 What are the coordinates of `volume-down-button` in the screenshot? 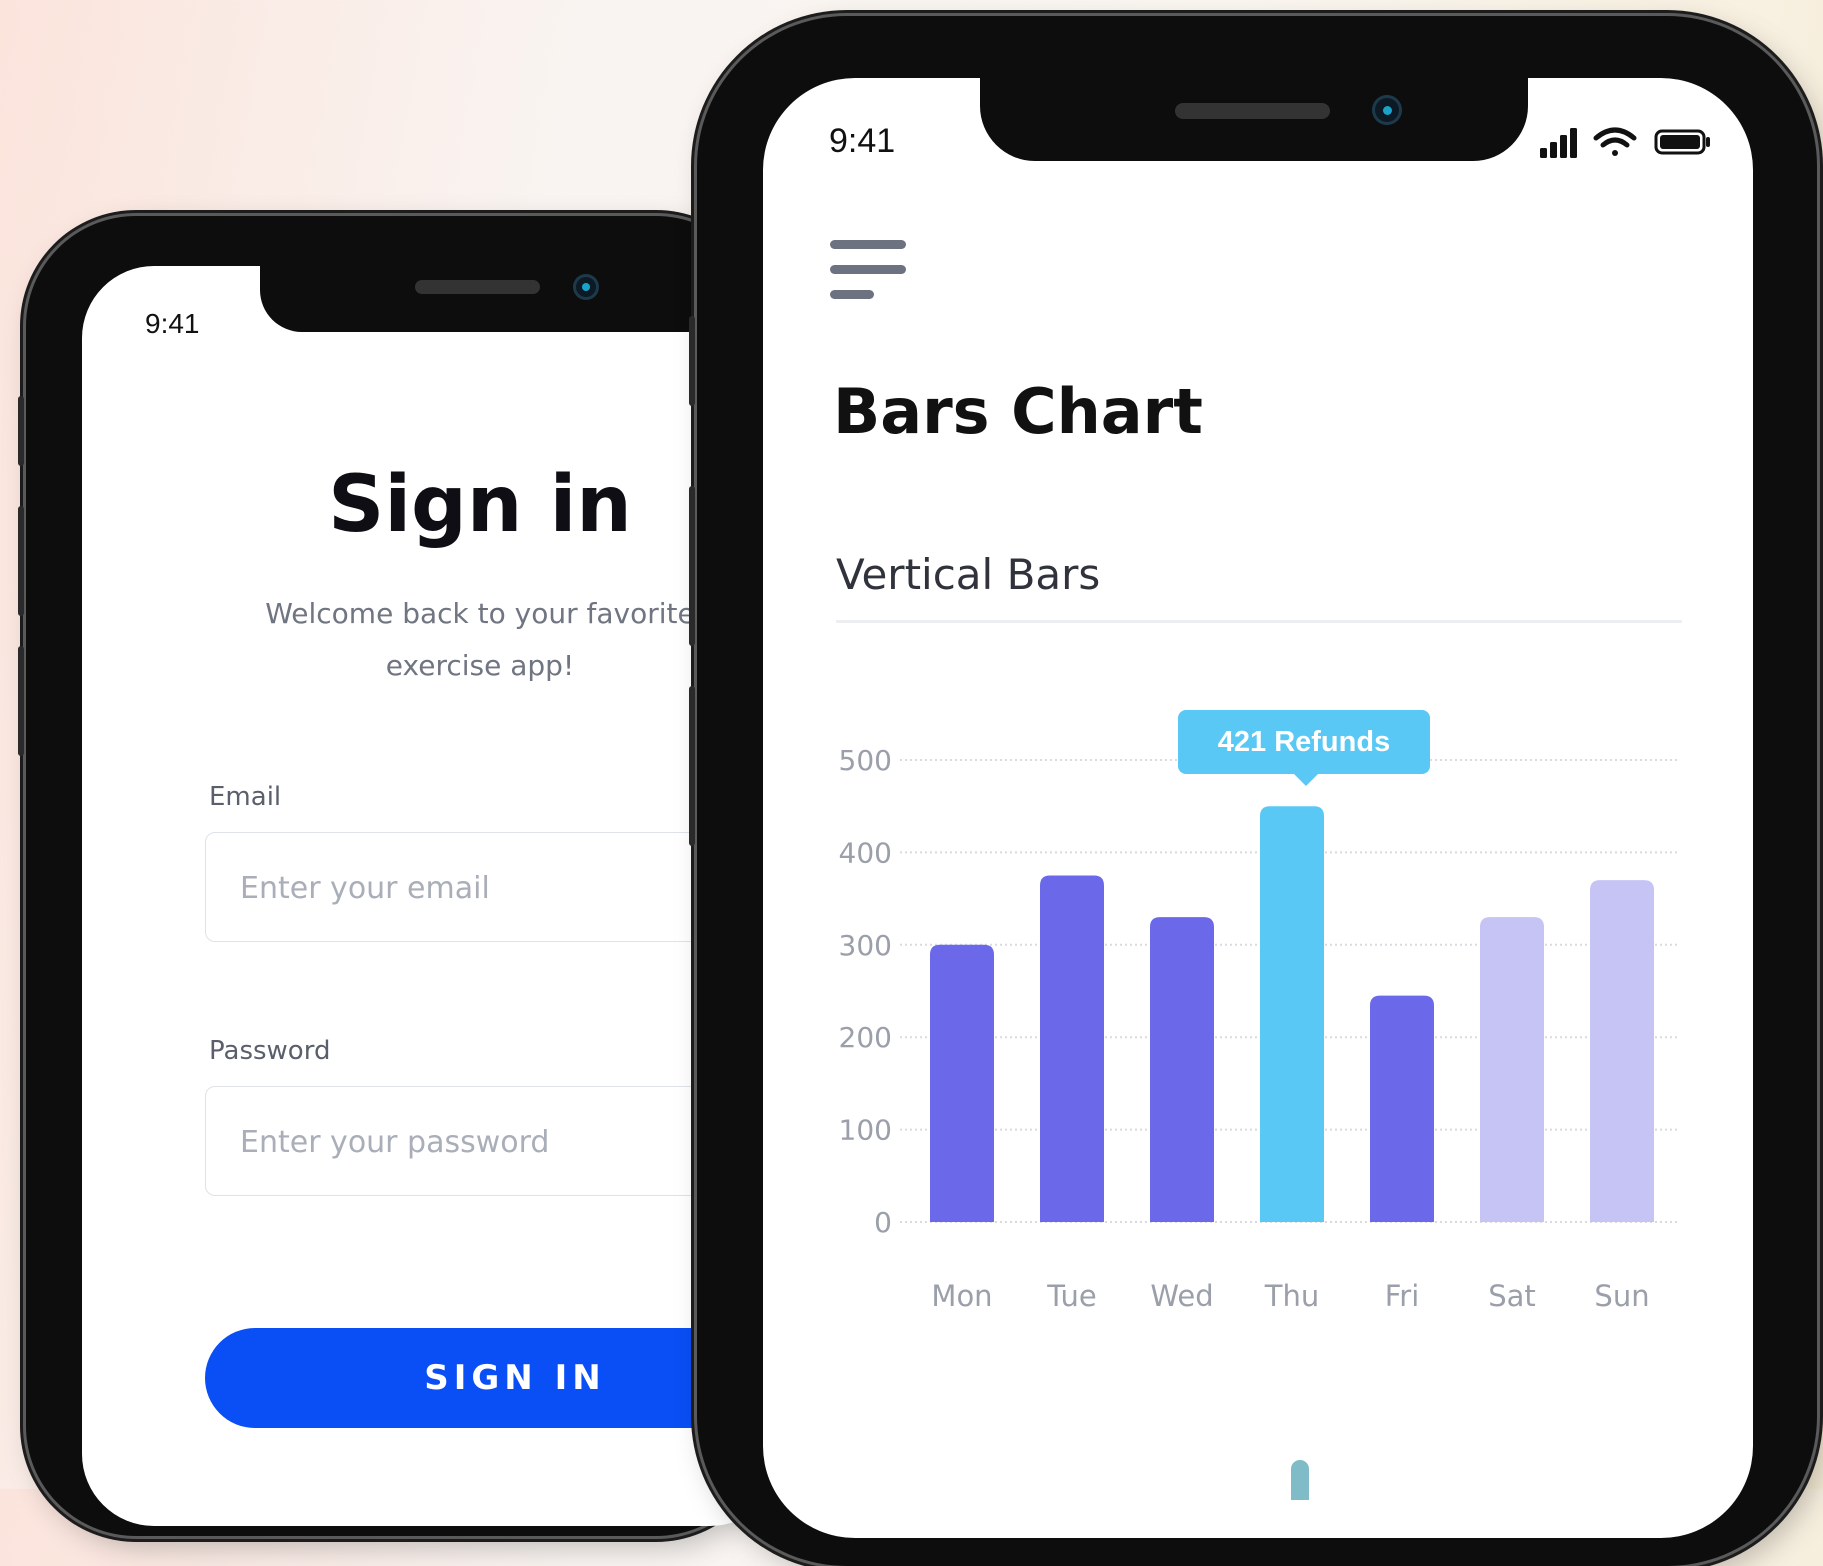 It's located at (21, 701).